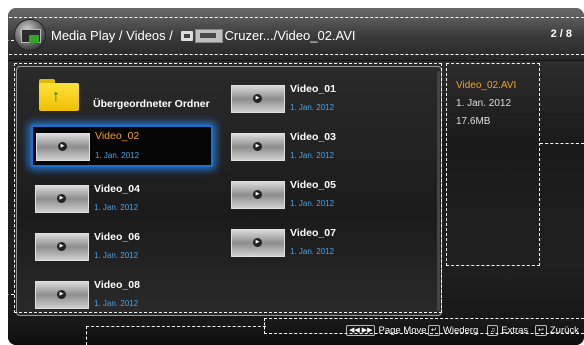 This screenshot has width=584, height=345. Describe the element at coordinates (562, 143) in the screenshot. I see `annotation-info-leader` at that location.